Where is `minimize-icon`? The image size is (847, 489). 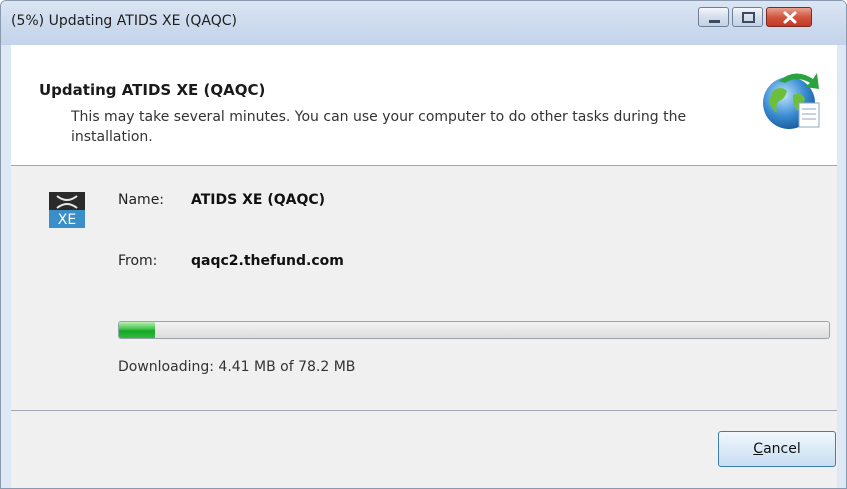
minimize-icon is located at coordinates (714, 21).